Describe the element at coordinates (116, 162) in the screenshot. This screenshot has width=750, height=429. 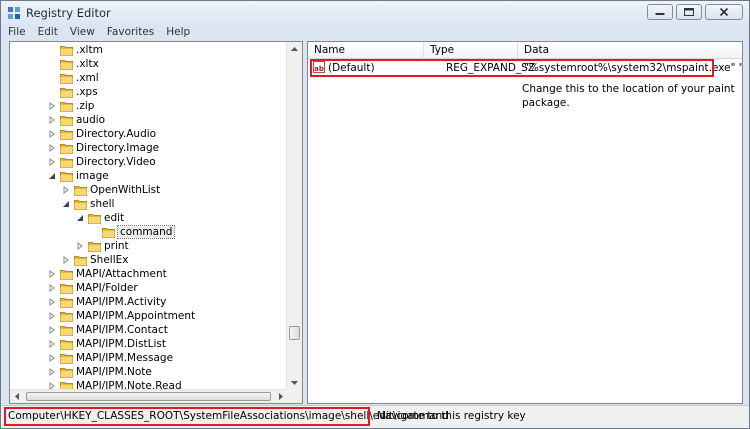
I see `tree-item-label: Directory.Video` at that location.